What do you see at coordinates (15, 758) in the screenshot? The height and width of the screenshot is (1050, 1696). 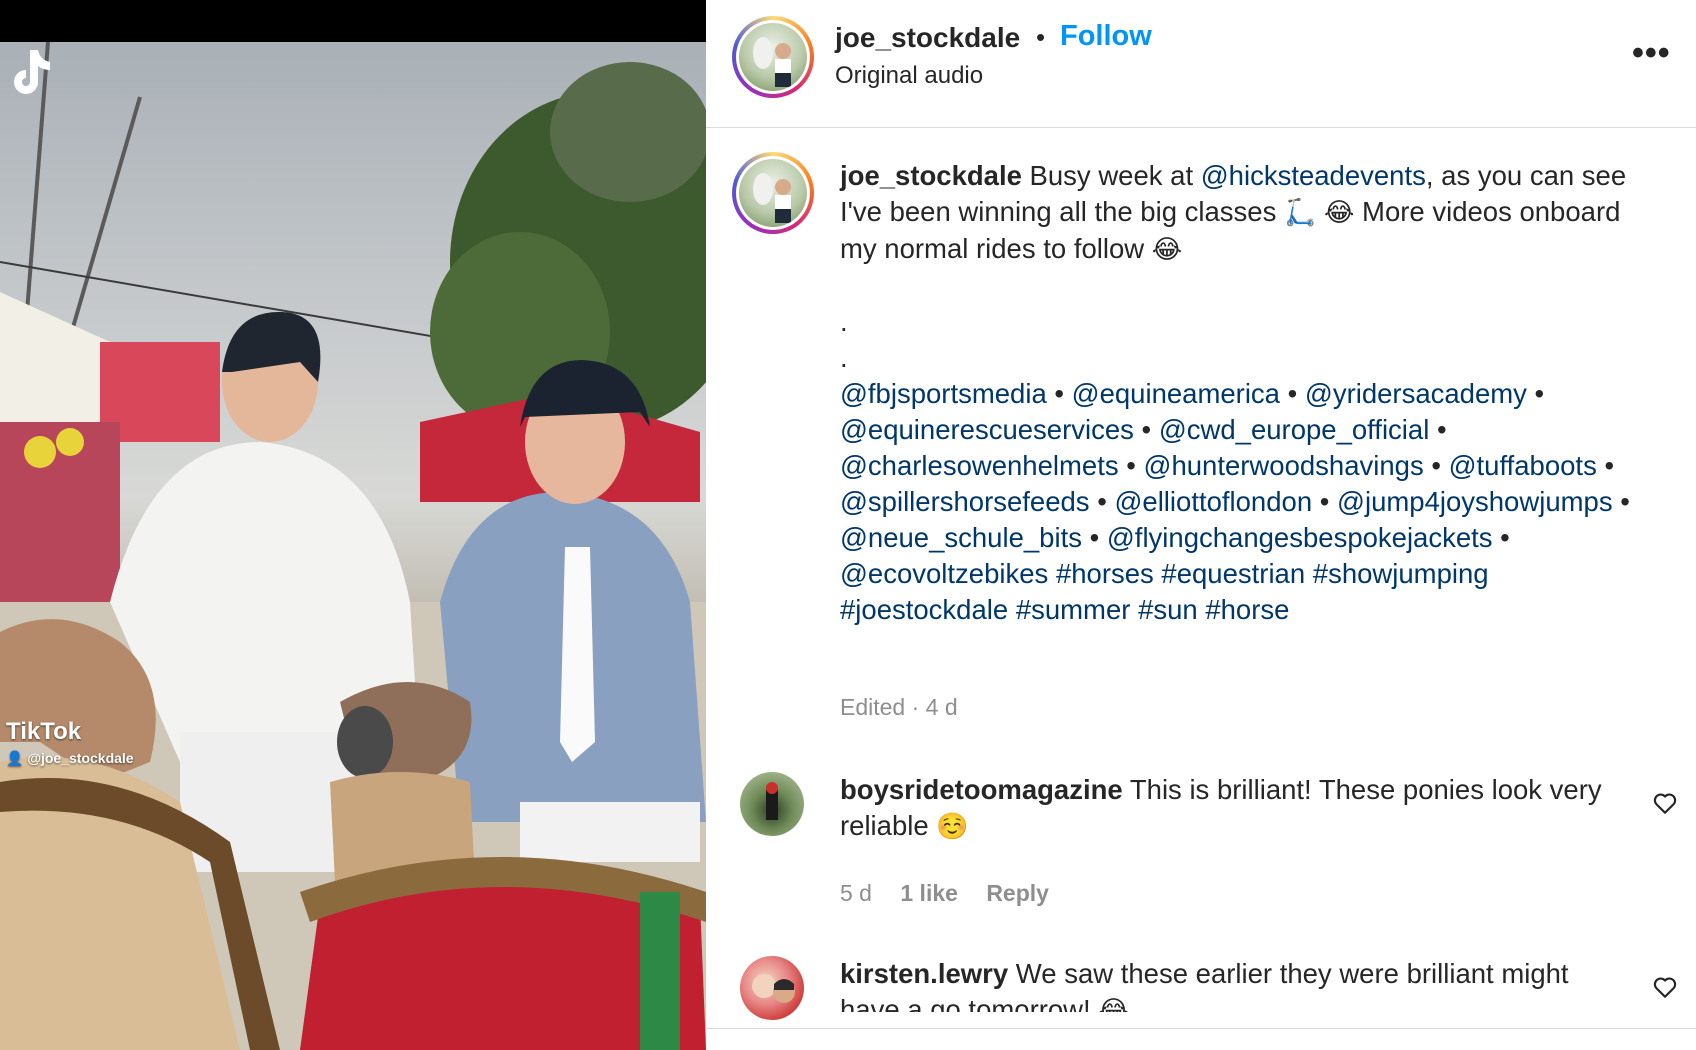 I see `user-icon: 👤` at bounding box center [15, 758].